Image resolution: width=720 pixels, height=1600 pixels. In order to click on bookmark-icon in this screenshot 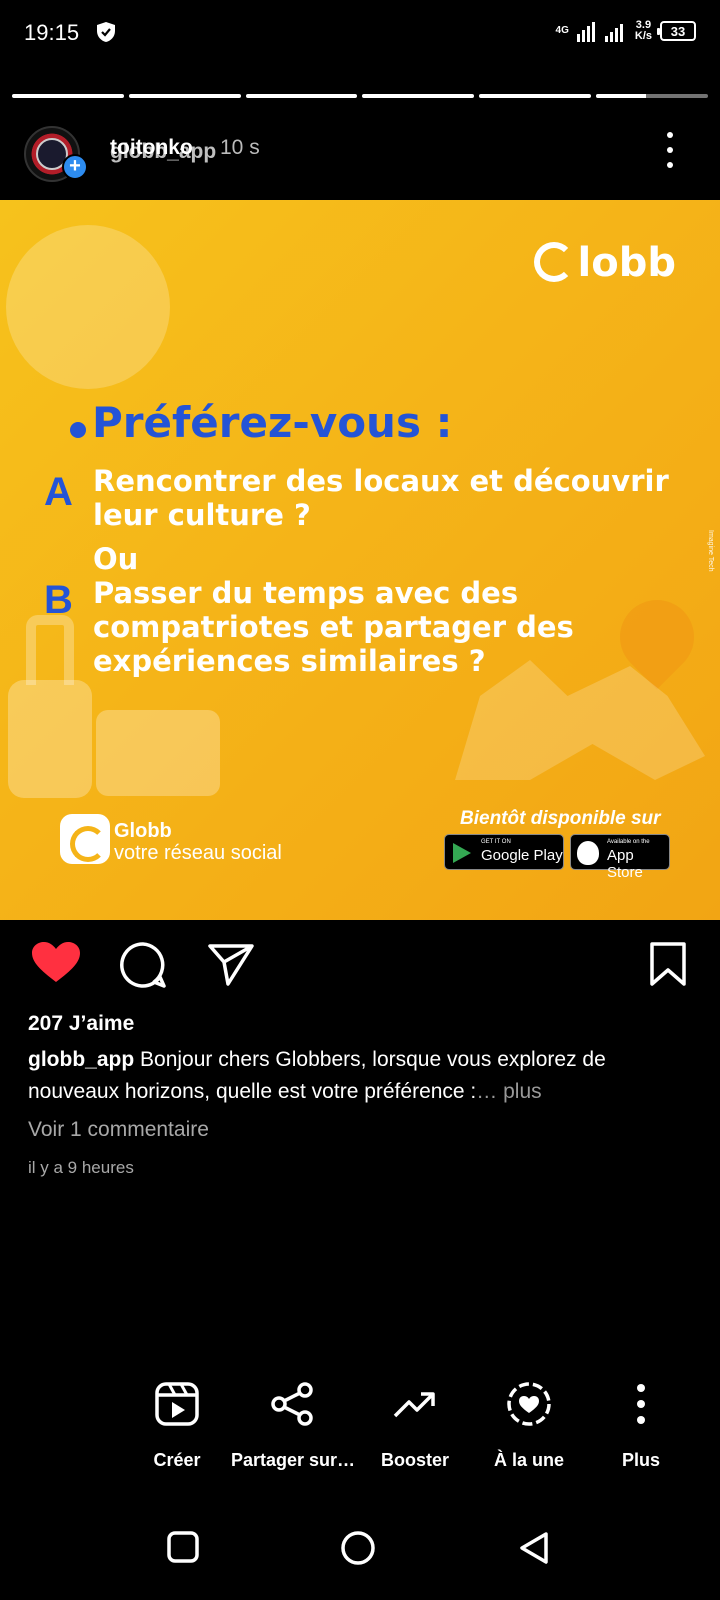, I will do `click(668, 964)`.